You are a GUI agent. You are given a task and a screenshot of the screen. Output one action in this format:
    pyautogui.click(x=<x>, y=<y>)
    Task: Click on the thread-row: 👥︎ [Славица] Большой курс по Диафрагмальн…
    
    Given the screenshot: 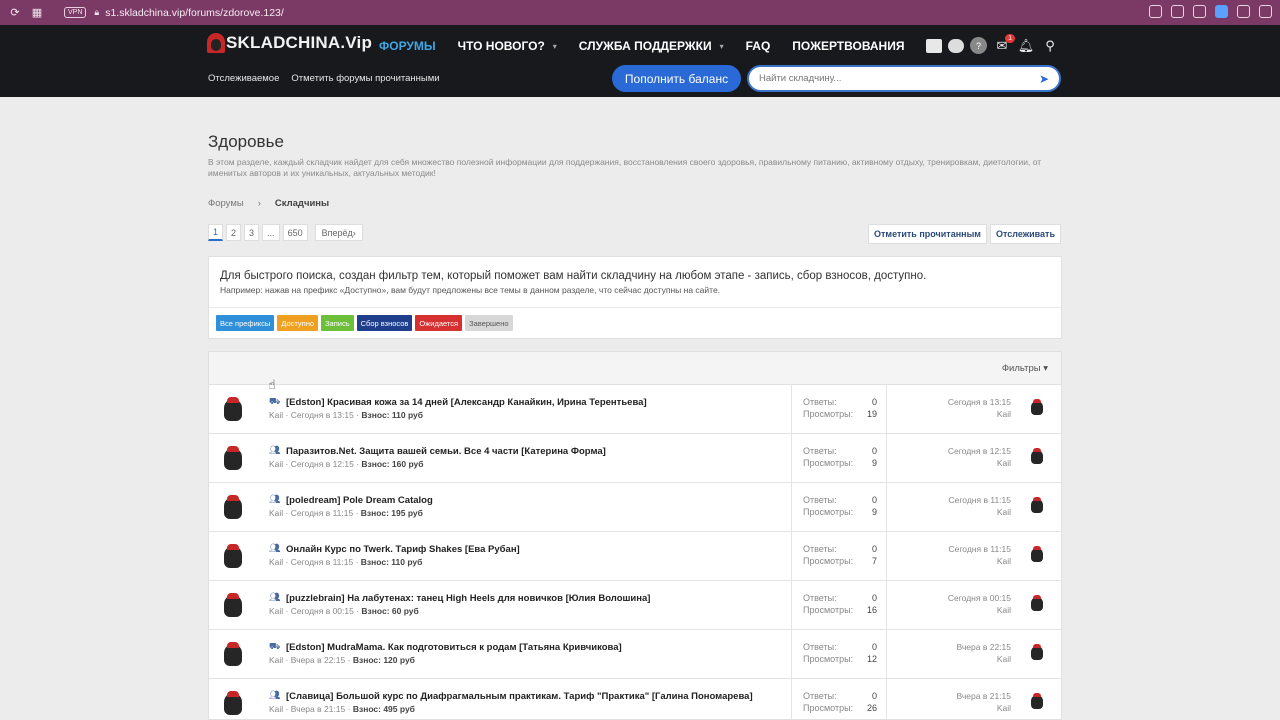 What is the action you would take?
    pyautogui.click(x=635, y=699)
    